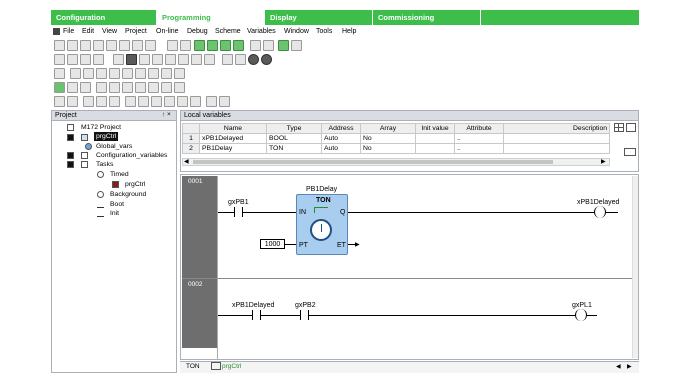 This screenshot has width=690, height=387. I want to click on return-icon, so click(114, 73).